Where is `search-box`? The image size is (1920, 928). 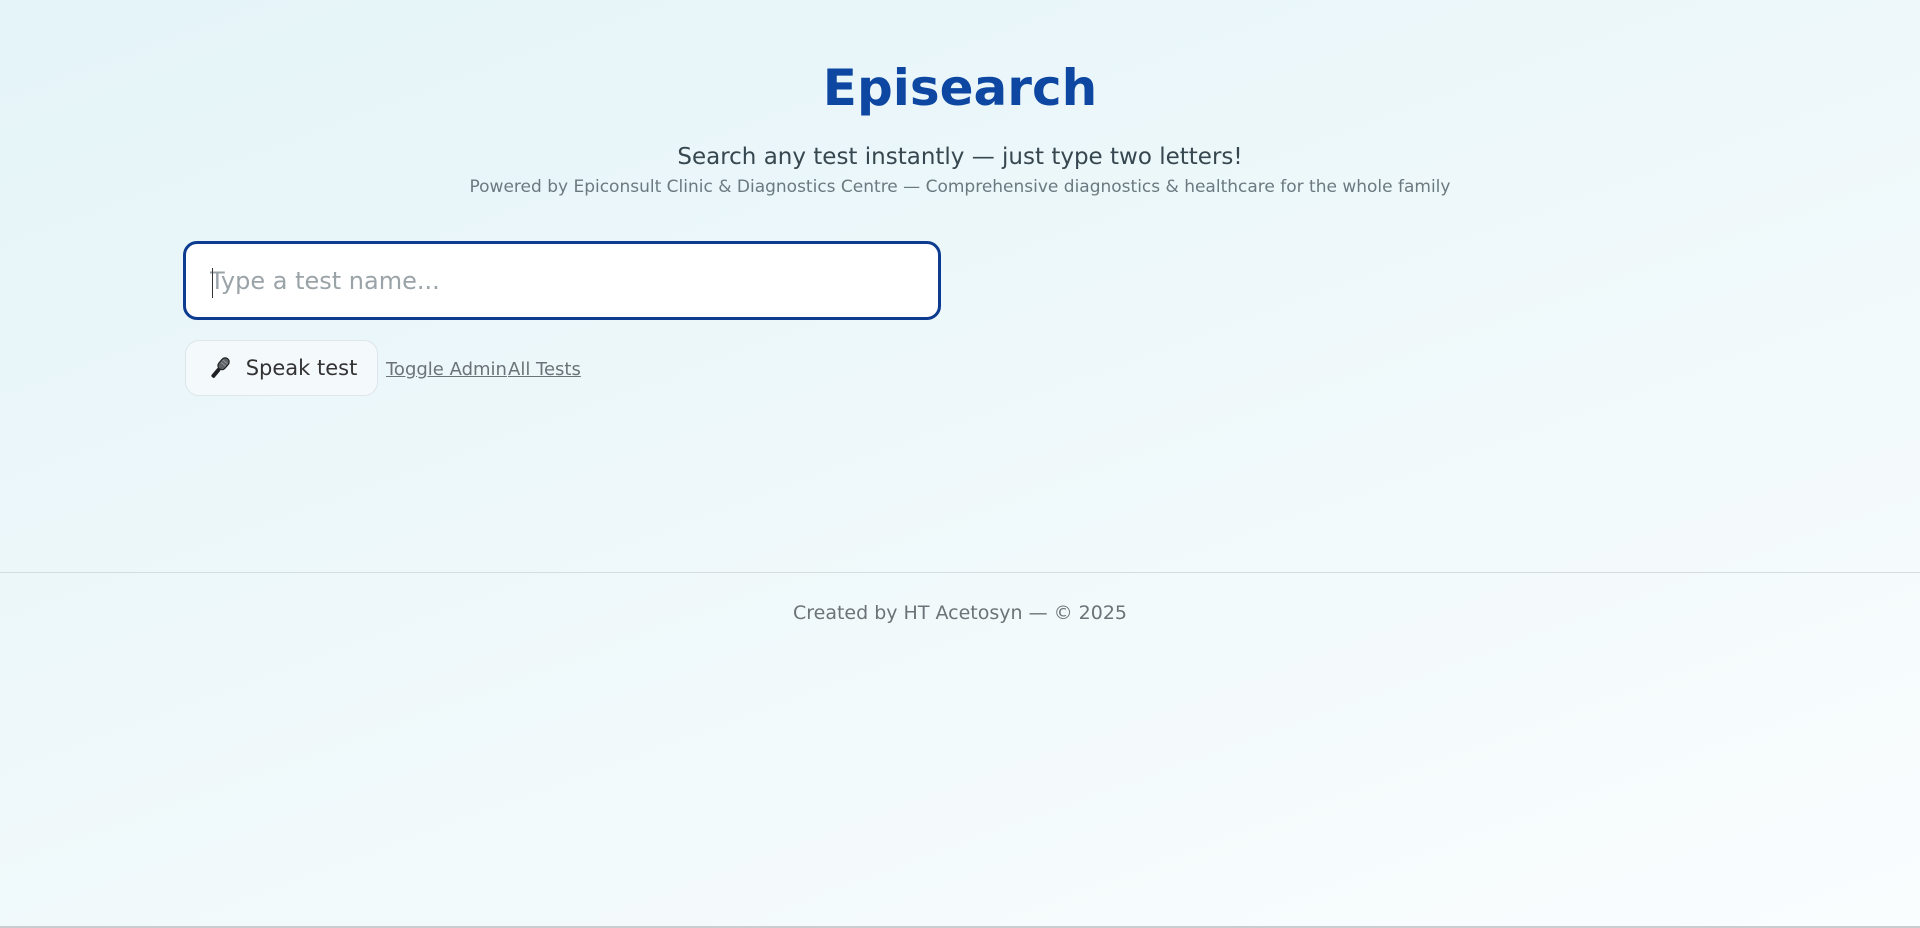
search-box is located at coordinates (562, 280).